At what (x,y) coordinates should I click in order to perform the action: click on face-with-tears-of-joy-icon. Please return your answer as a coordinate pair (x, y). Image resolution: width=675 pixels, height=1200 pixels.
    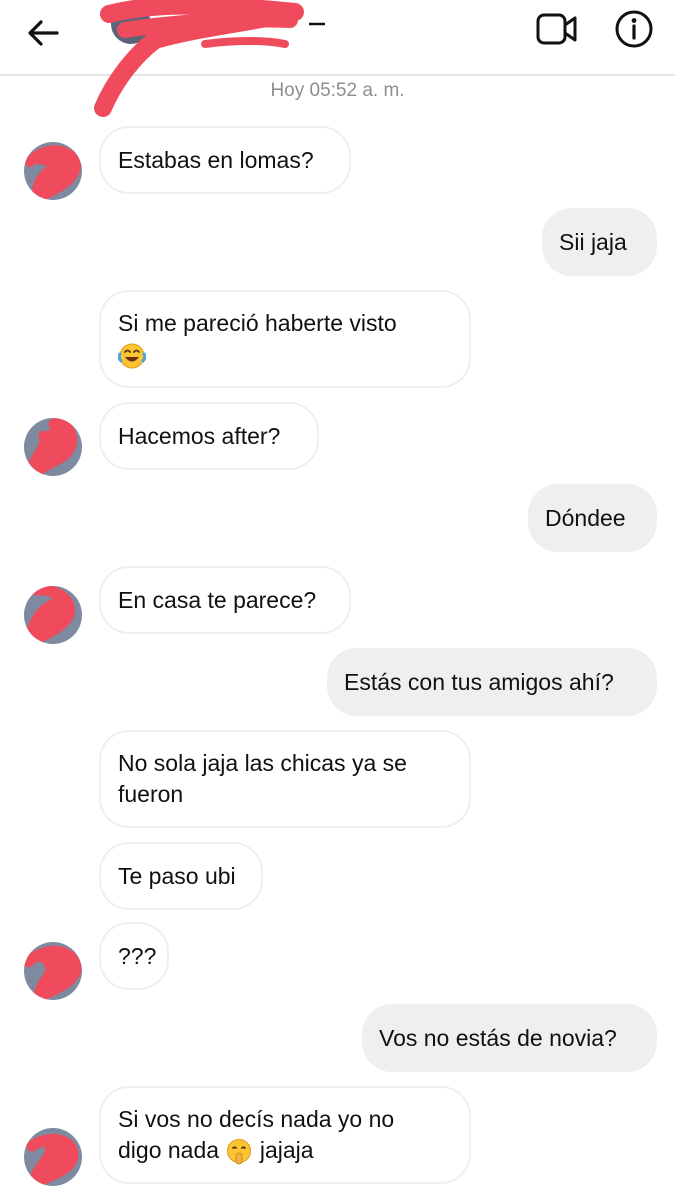
    Looking at the image, I should click on (285, 354).